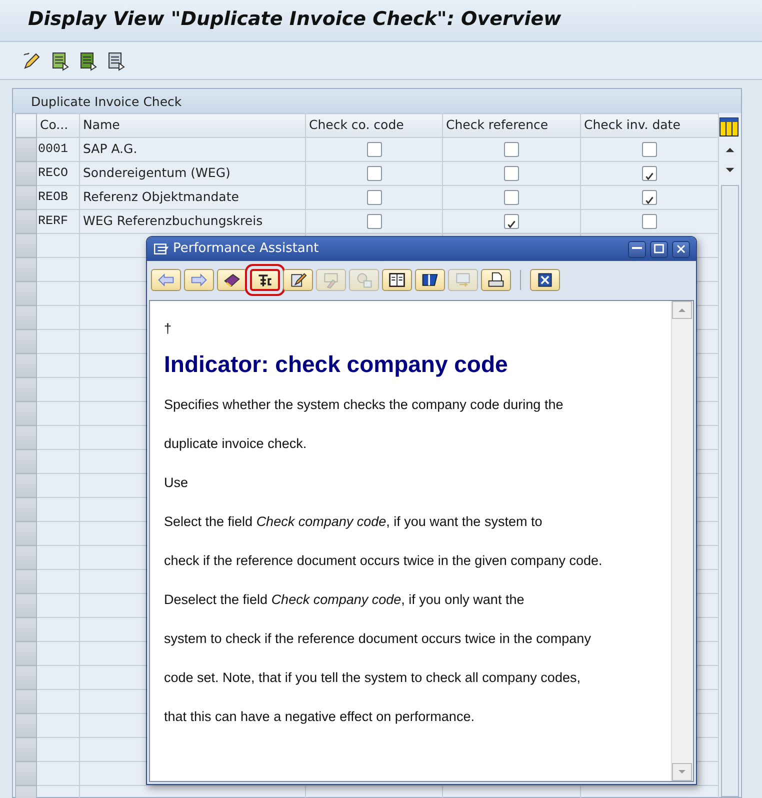  I want to click on close-icon, so click(681, 249).